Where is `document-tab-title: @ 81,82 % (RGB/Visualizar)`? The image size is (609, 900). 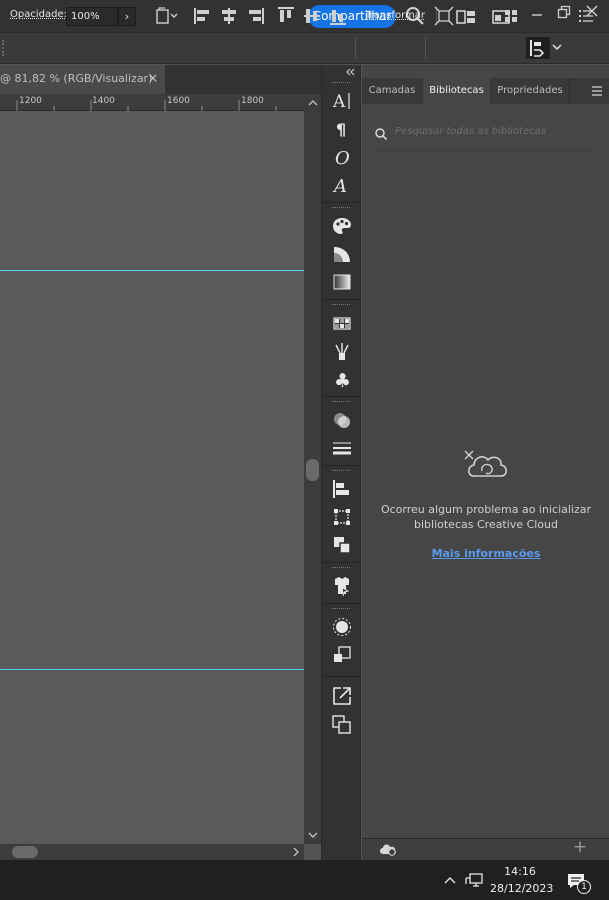 document-tab-title: @ 81,82 % (RGB/Visualizar) is located at coordinates (76, 78).